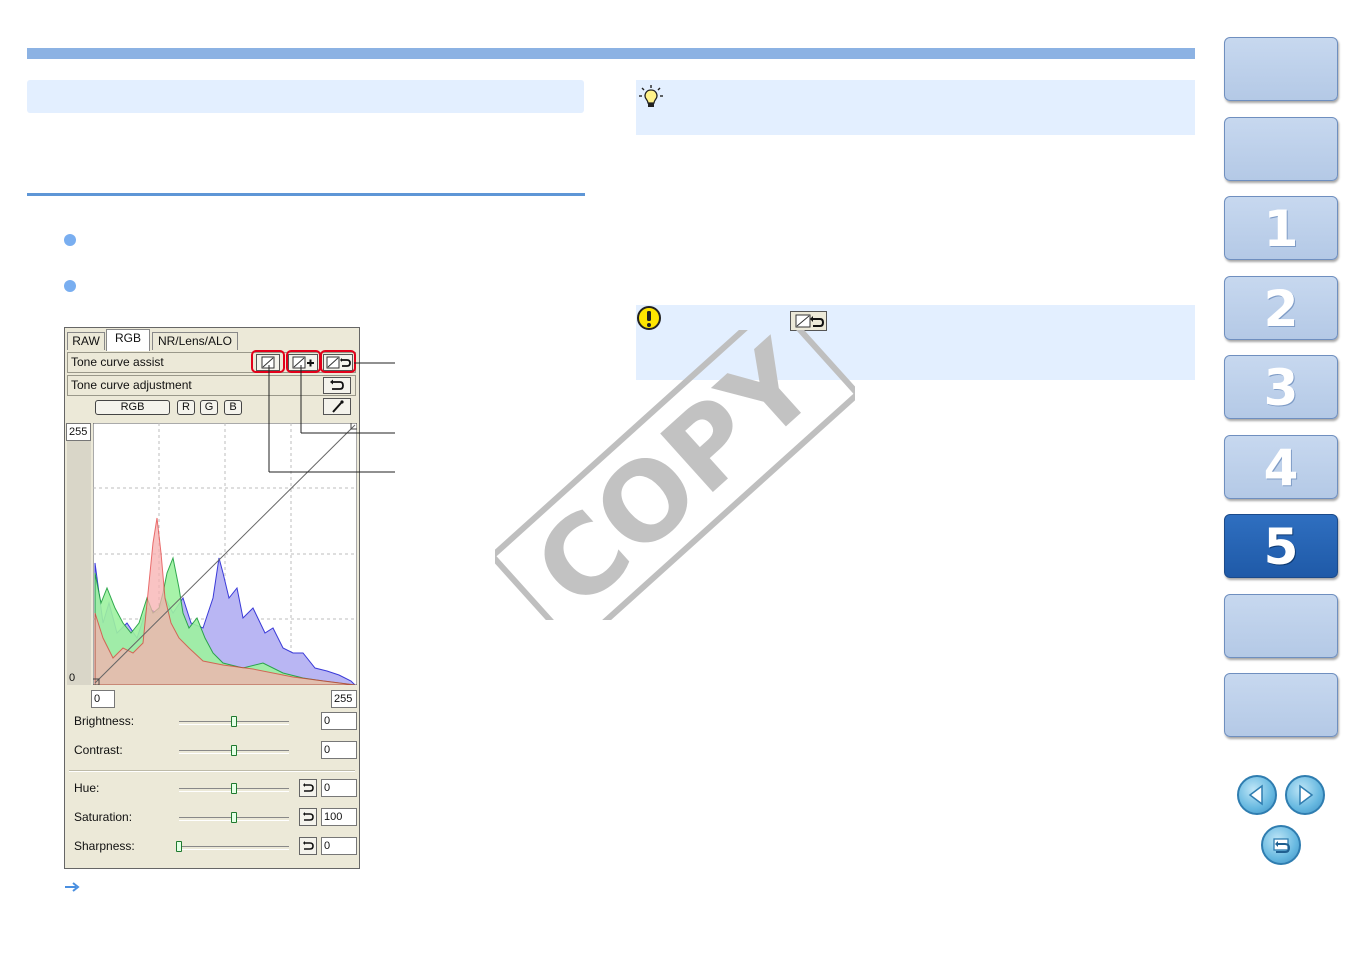 Image resolution: width=1350 pixels, height=954 pixels. I want to click on side-tab-label: 4, so click(1281, 468).